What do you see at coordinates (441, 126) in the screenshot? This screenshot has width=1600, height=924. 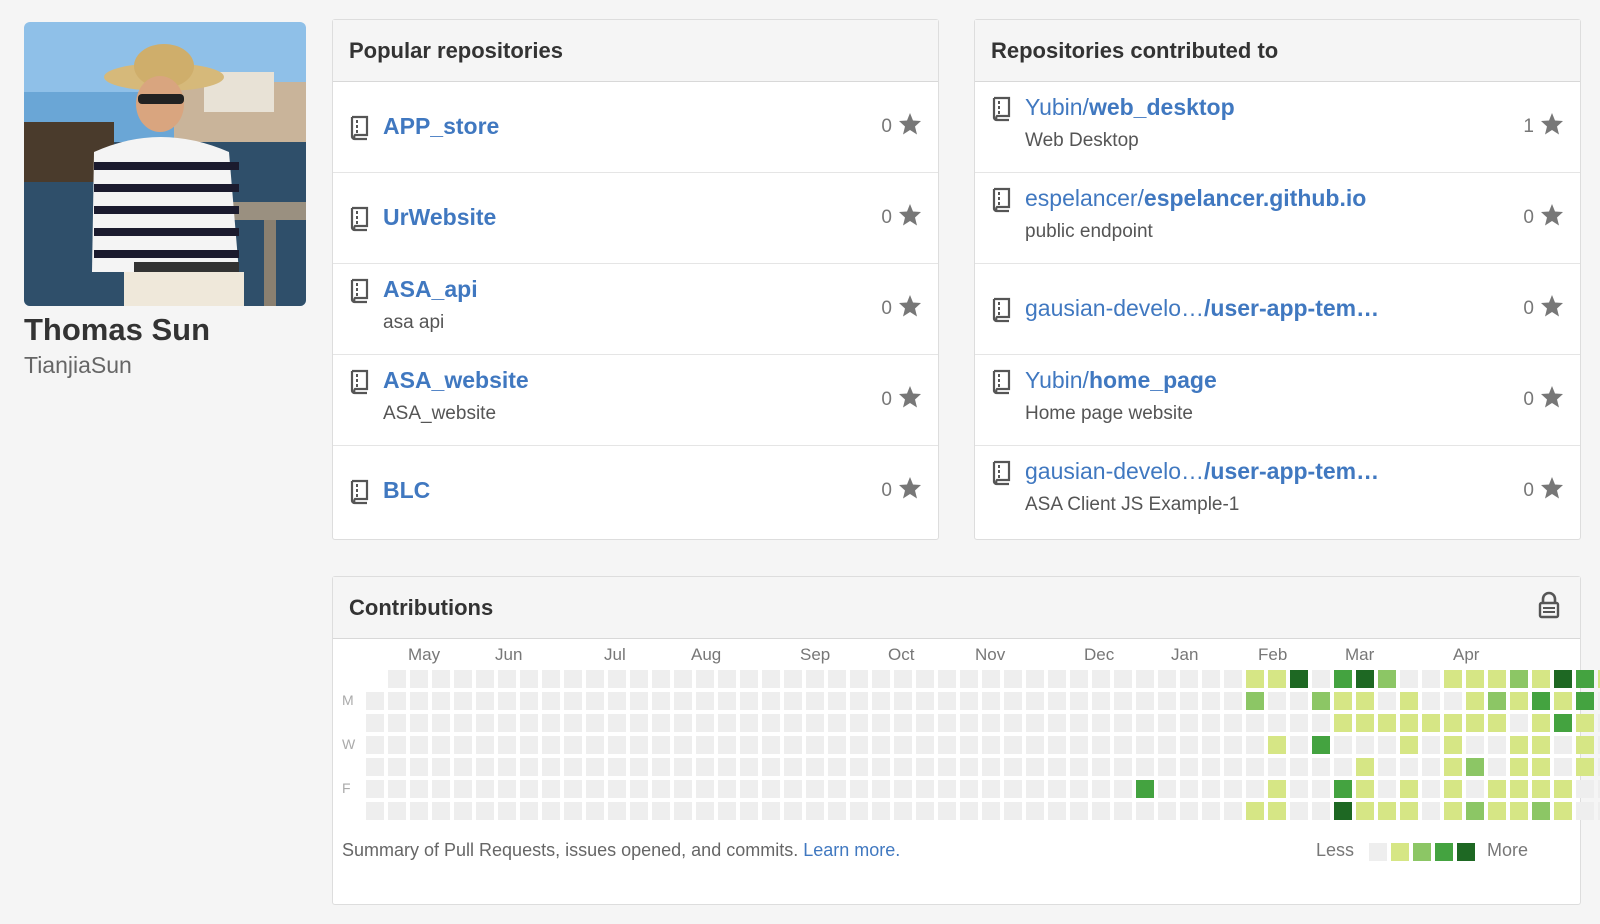 I see `repo-link: APP_store` at bounding box center [441, 126].